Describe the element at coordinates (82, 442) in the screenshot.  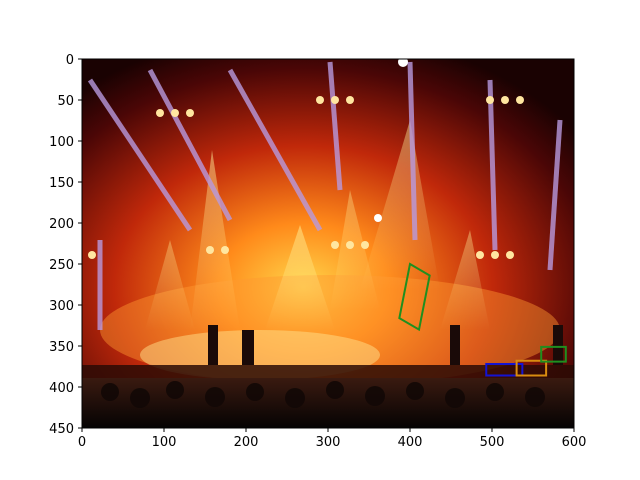
I see `x-tick-label: 0` at that location.